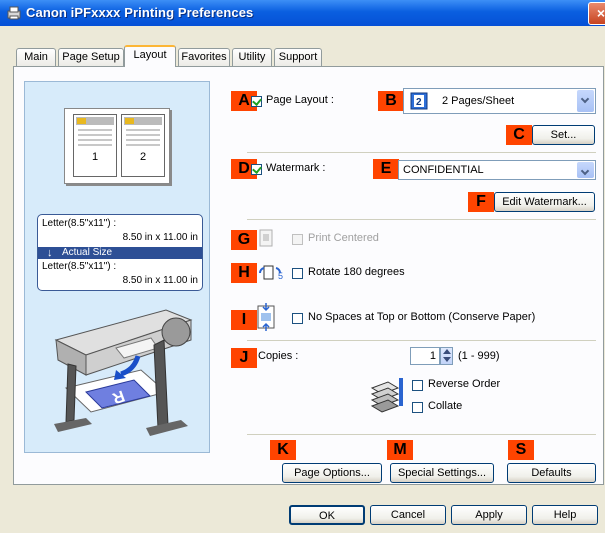  I want to click on spin-down-icon, so click(447, 359).